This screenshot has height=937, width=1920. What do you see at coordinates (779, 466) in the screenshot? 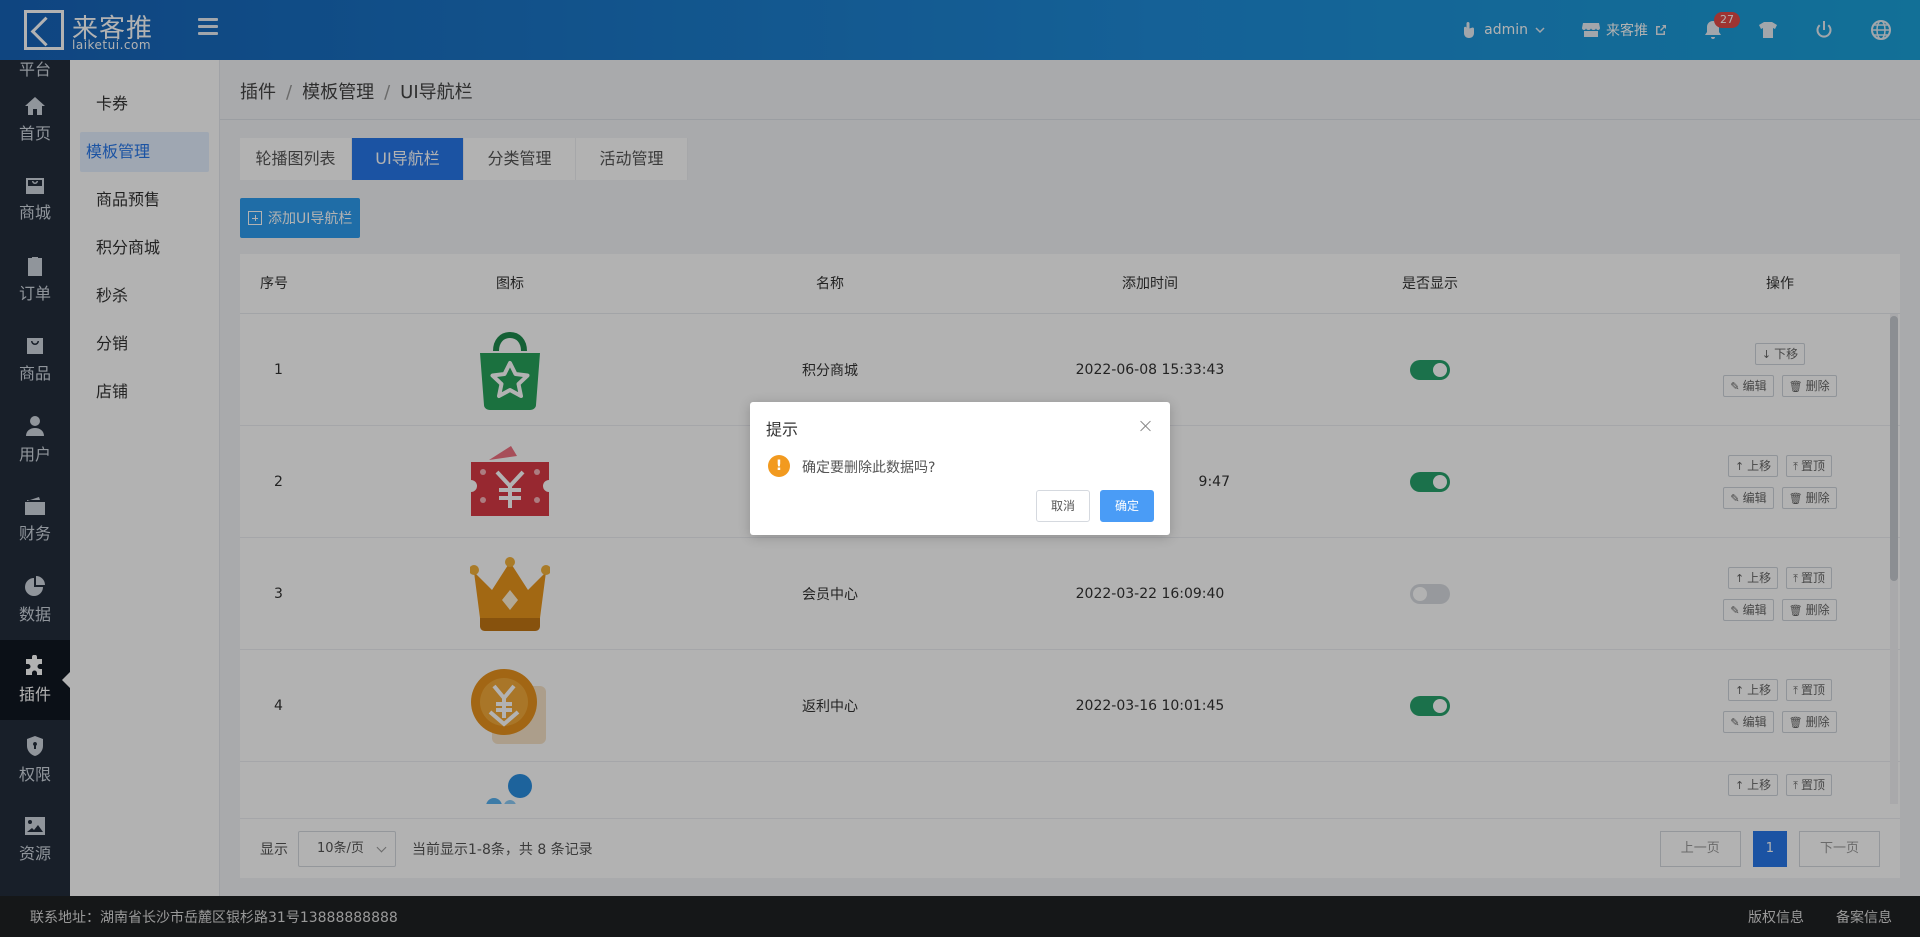
I see `warning-icon: !` at bounding box center [779, 466].